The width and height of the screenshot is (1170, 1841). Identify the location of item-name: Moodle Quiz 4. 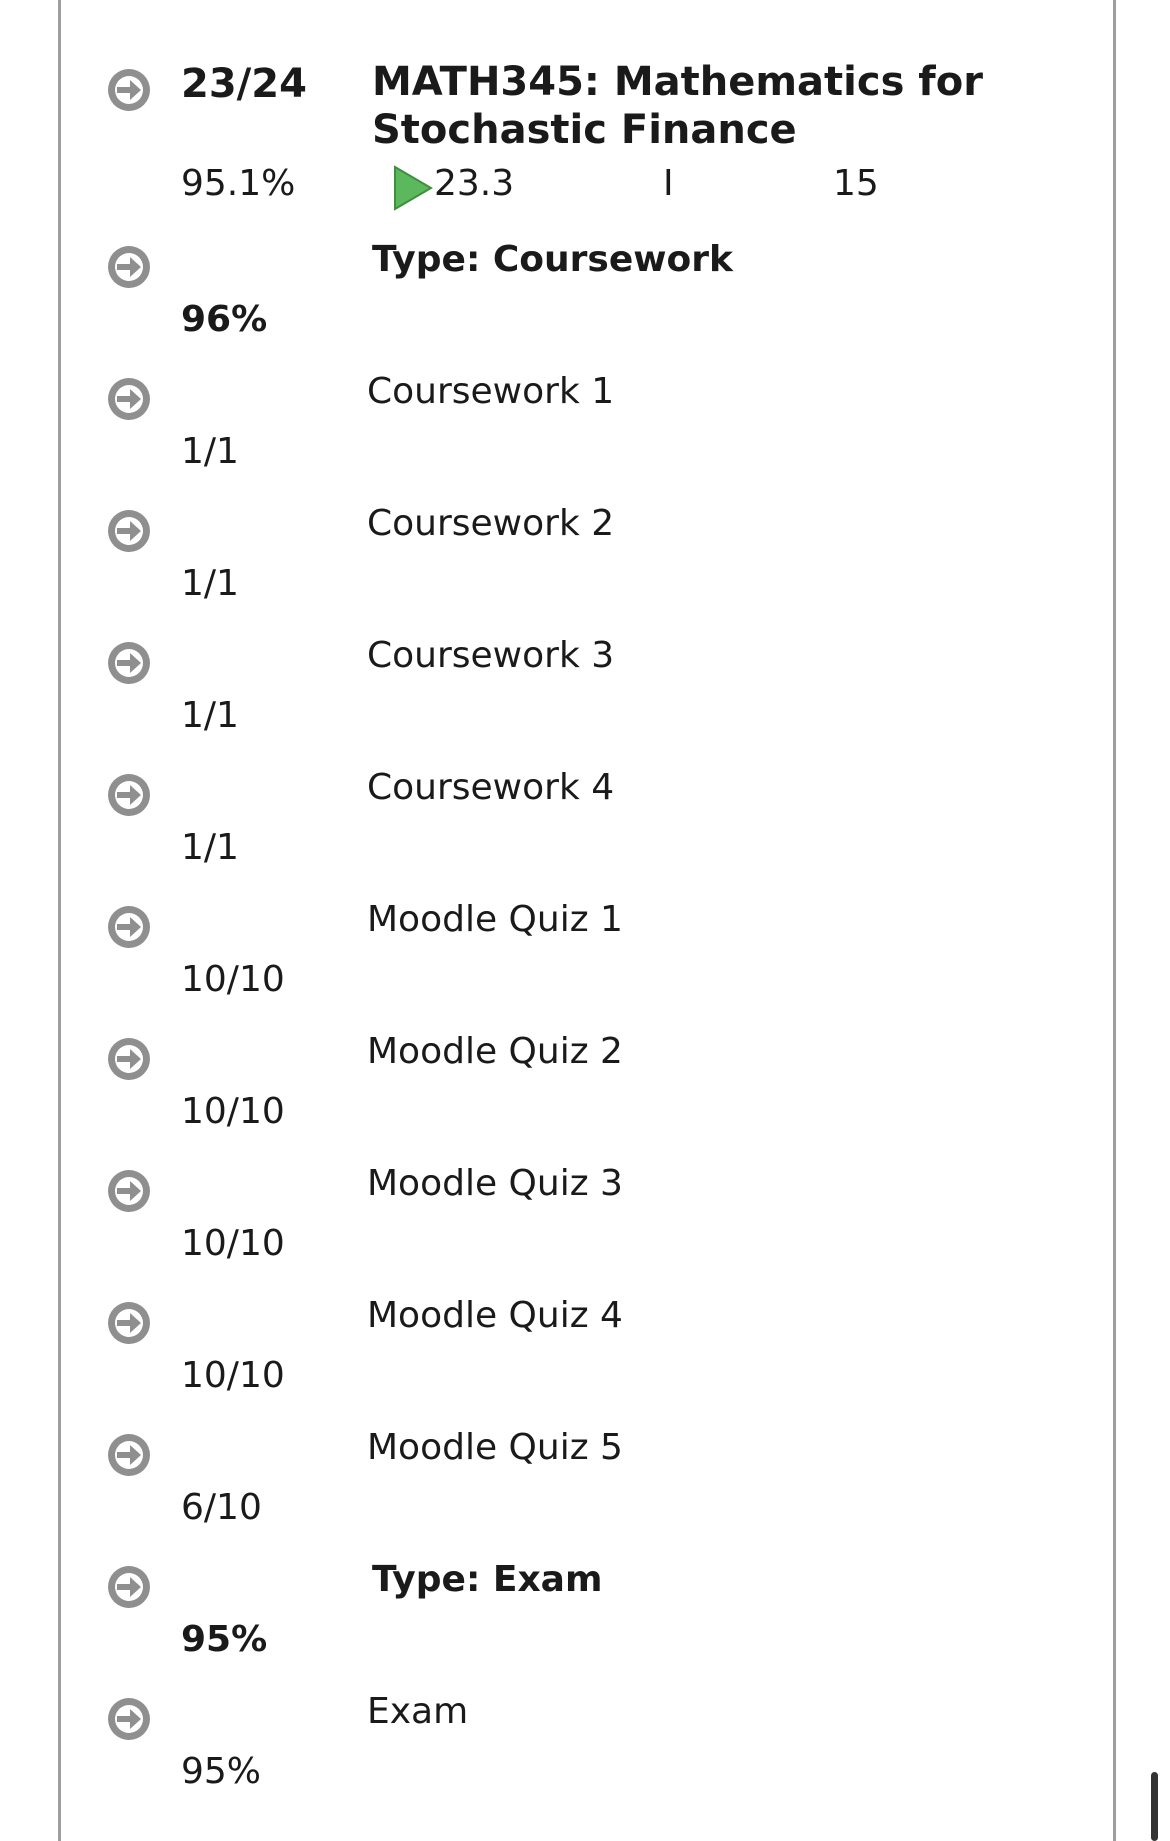
(495, 1316).